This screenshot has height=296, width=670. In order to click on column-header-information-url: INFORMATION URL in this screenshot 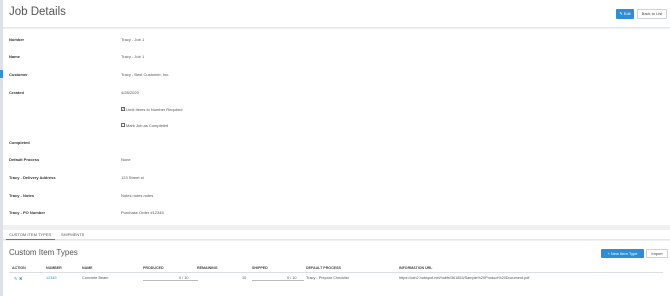, I will do `click(415, 268)`.